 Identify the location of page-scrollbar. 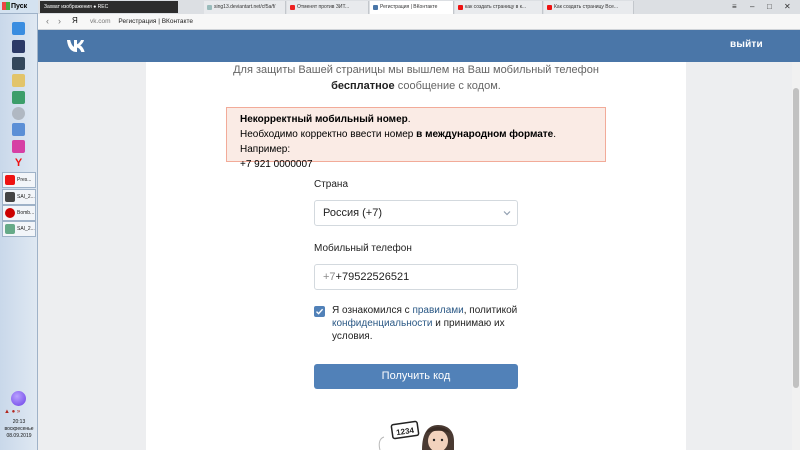
(796, 256).